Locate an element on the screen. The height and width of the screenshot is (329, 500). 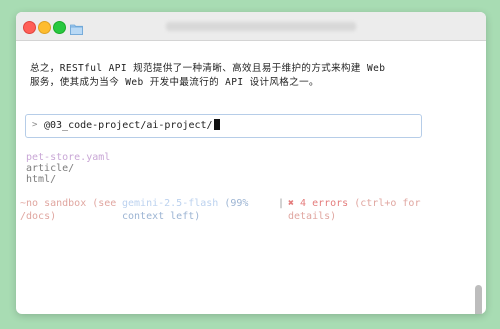
file-suggestion: article/ is located at coordinates (68, 168).